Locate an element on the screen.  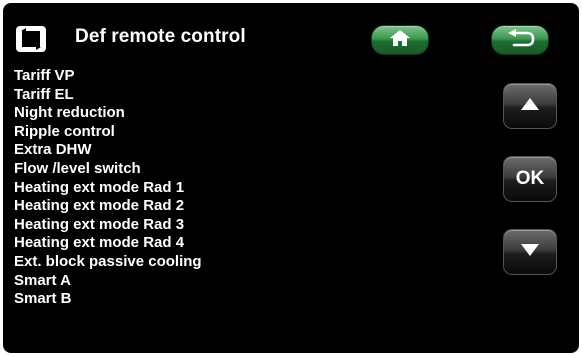
list-item: Tariff VP is located at coordinates (108, 76).